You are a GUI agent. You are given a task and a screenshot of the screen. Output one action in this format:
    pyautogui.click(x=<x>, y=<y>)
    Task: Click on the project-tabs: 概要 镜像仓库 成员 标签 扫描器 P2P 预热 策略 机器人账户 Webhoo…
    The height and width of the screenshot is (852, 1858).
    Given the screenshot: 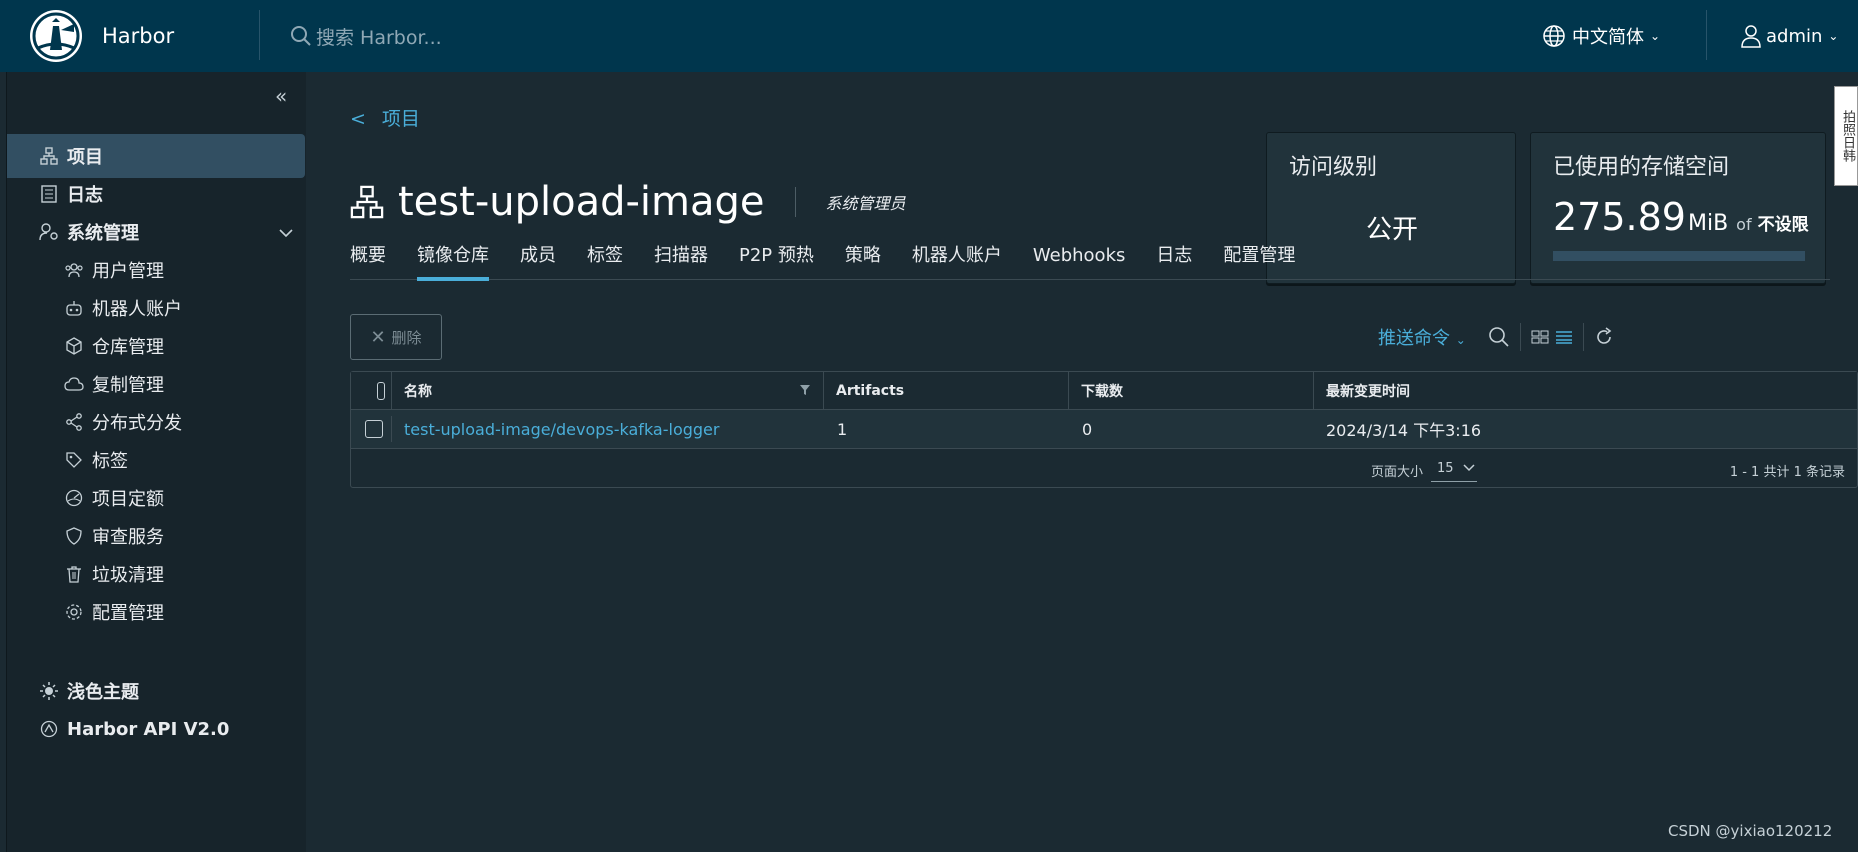 What is the action you would take?
    pyautogui.click(x=1090, y=260)
    